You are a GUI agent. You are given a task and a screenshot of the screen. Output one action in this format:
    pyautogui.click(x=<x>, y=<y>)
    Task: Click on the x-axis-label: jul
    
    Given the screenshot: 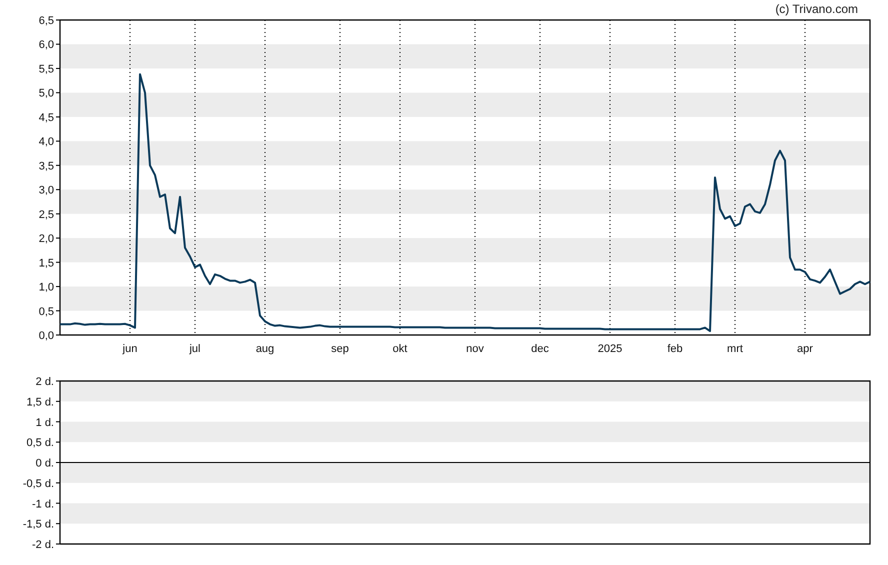 What is the action you would take?
    pyautogui.click(x=195, y=349)
    